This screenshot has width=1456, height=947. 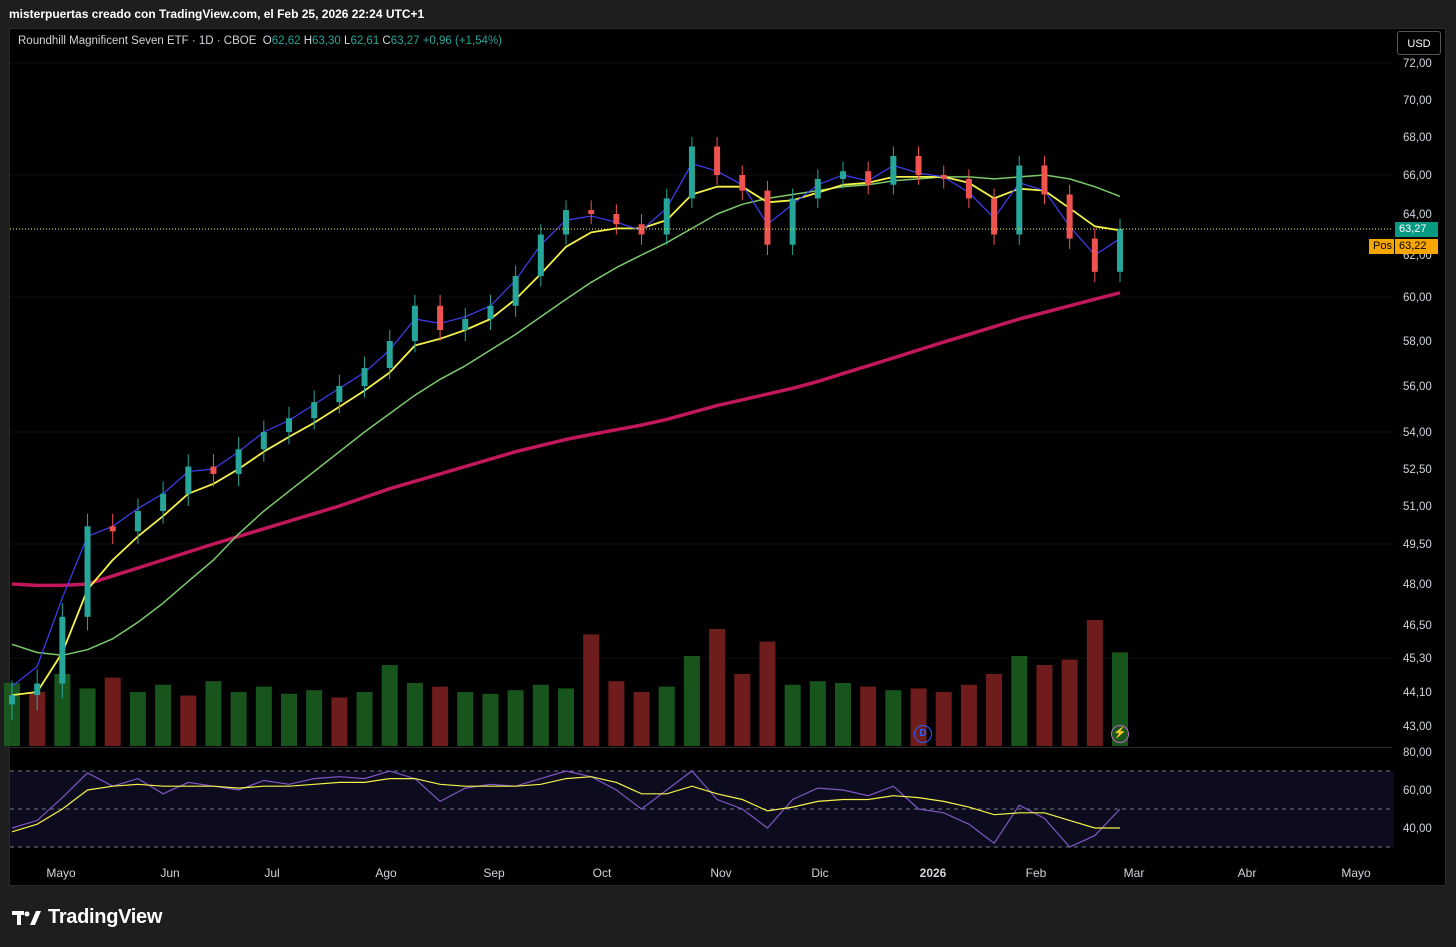 I want to click on time-axis-label-2: Jul, so click(x=271, y=873).